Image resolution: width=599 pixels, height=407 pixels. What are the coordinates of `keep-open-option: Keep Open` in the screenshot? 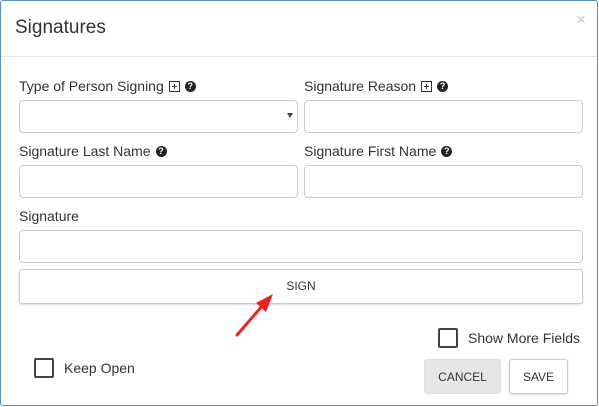 It's located at (84, 368).